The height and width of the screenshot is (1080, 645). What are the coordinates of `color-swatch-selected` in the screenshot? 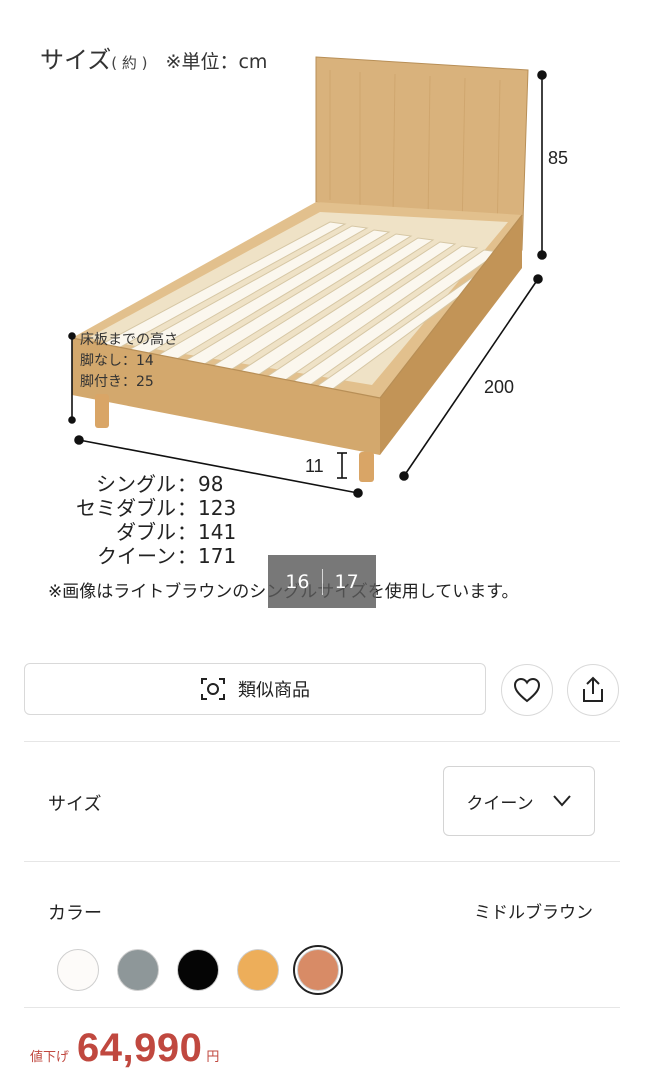 It's located at (318, 970).